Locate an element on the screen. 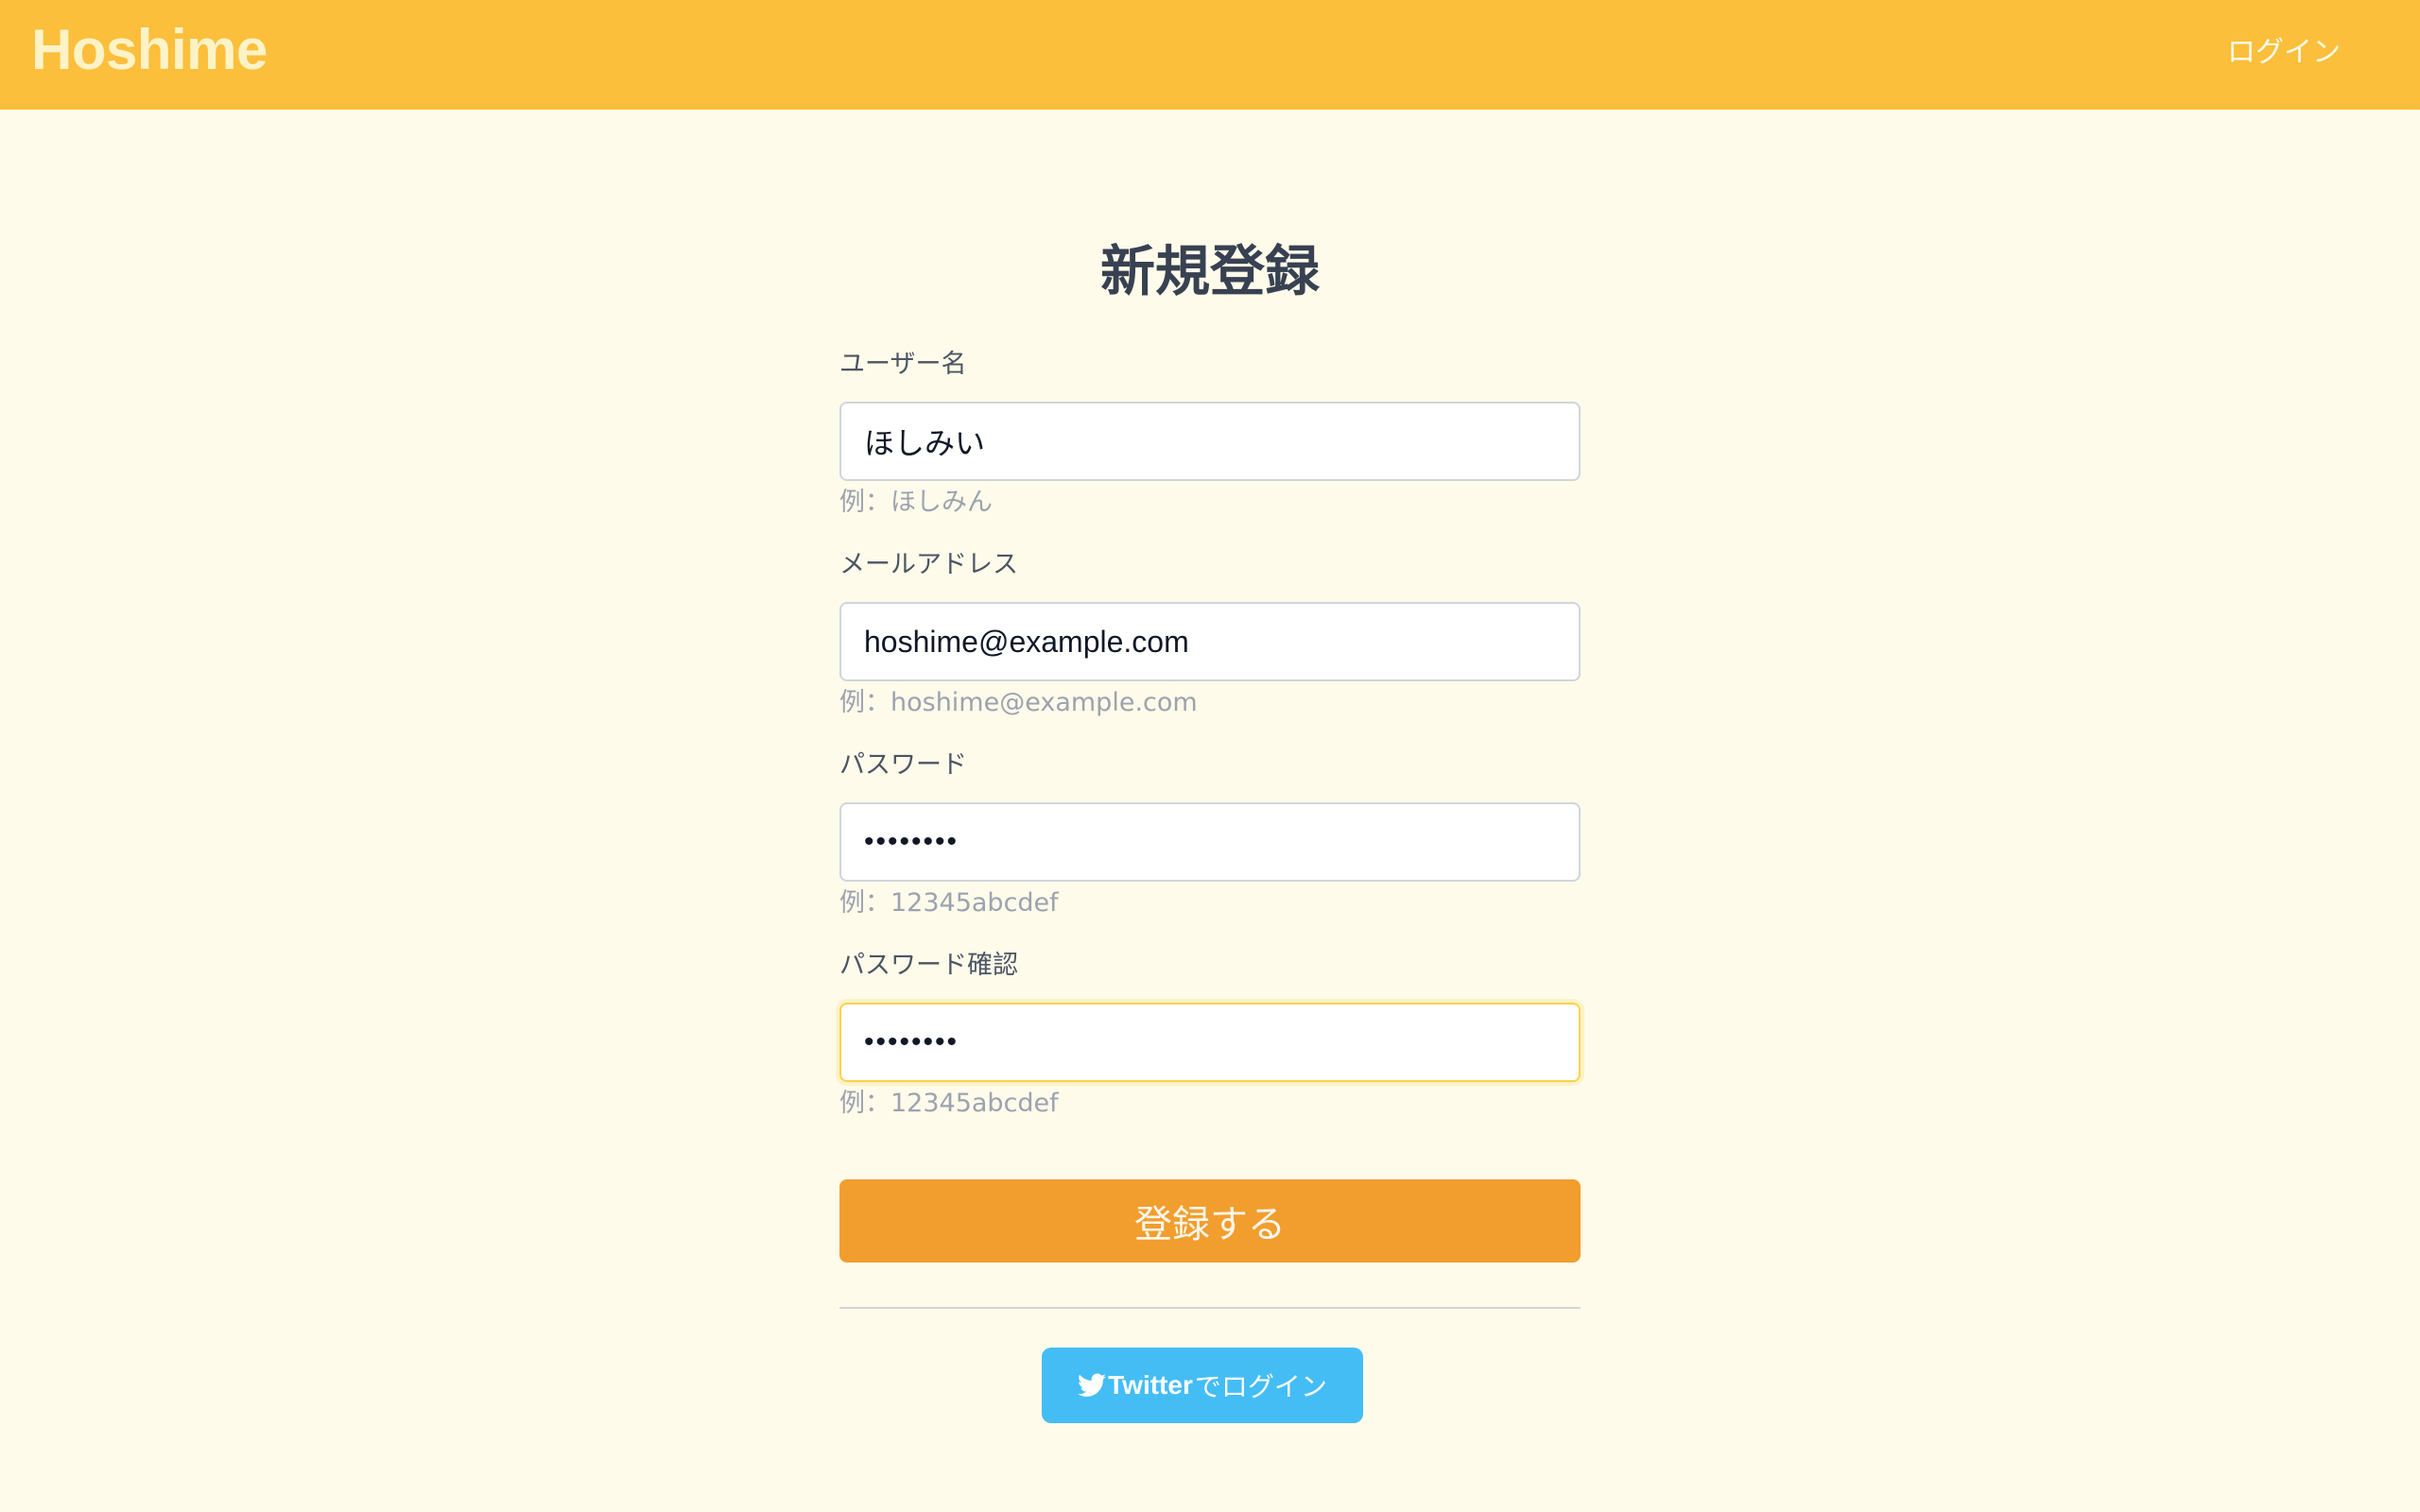 This screenshot has height=1512, width=2420. divider is located at coordinates (1210, 1308).